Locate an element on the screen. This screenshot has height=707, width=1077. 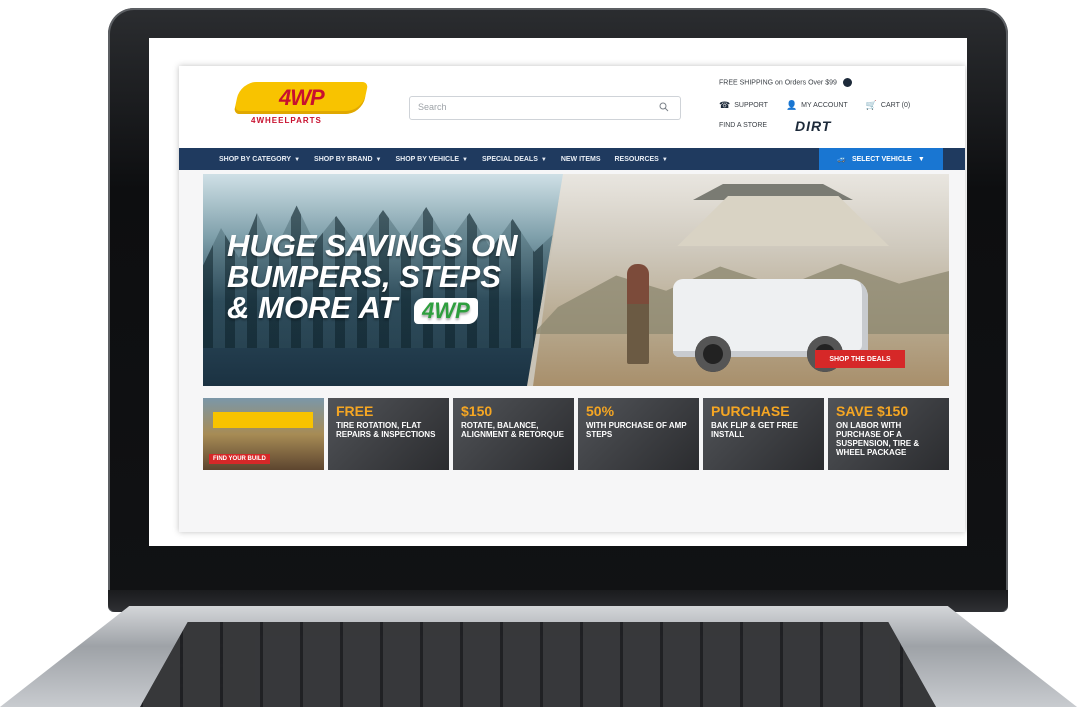
shipping-banner: FREE SHIPPING on Orders Over $99 is located at coordinates (785, 82).